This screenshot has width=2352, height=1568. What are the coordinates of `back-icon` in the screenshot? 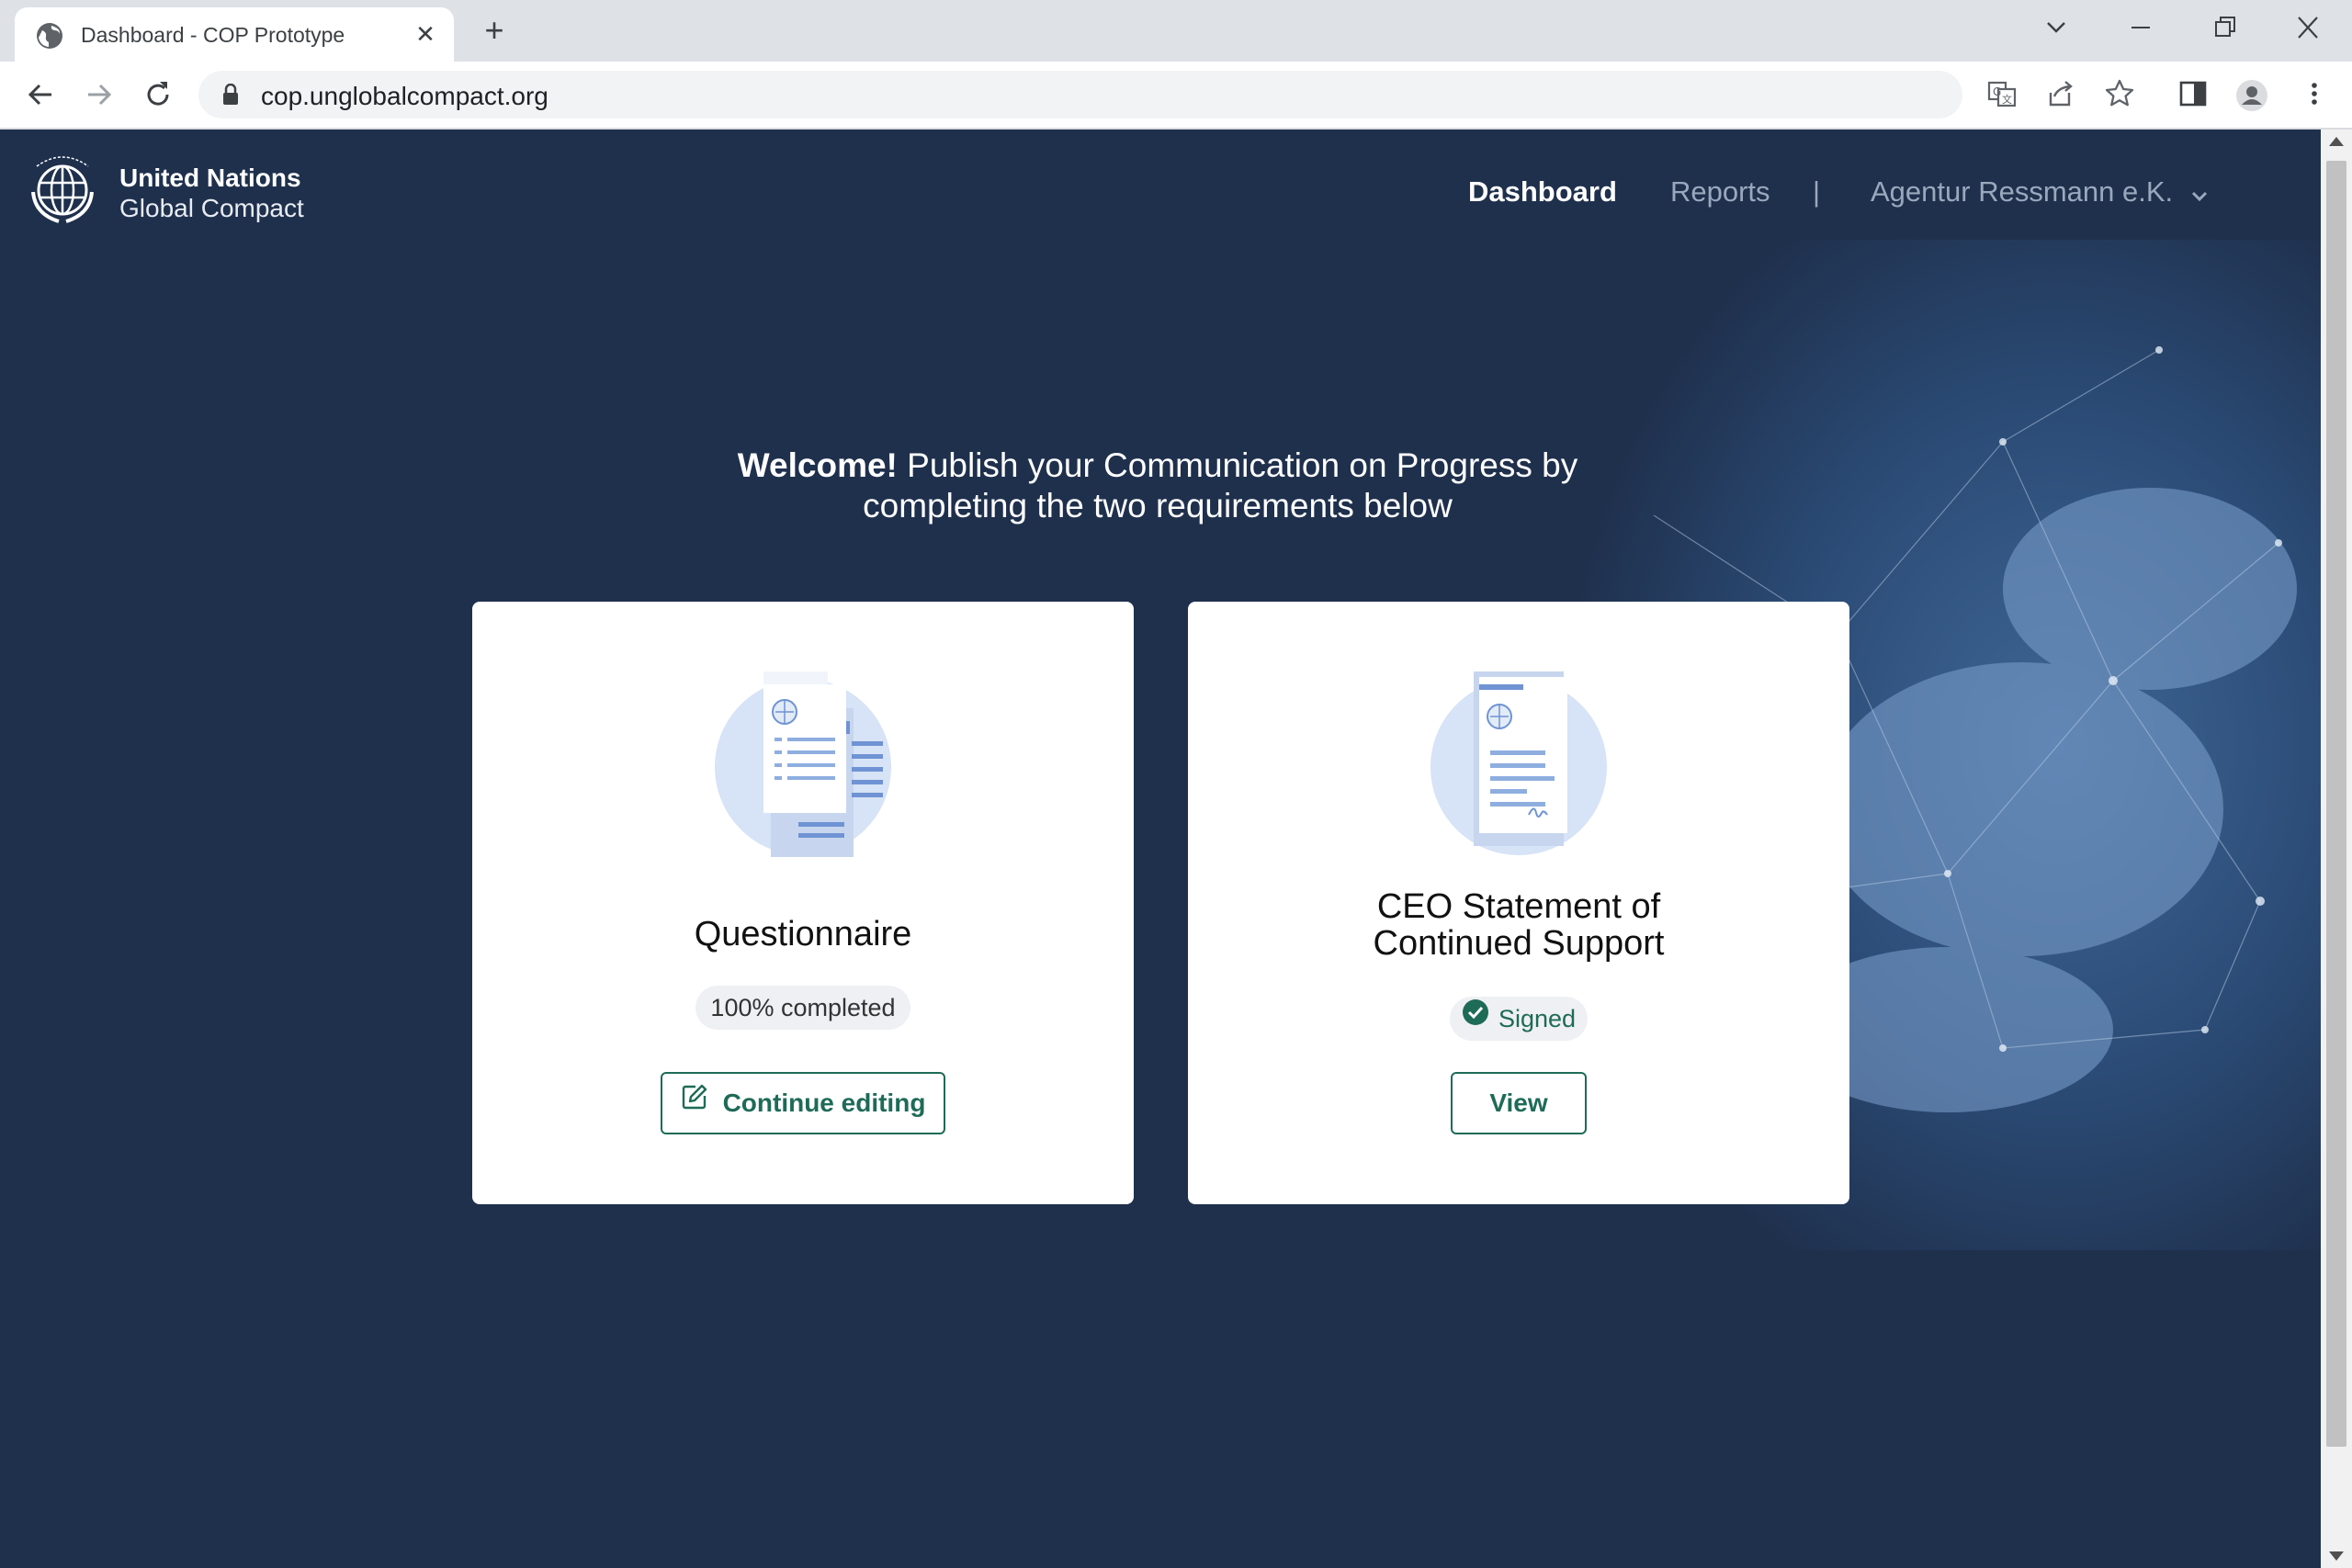 It's located at (40, 95).